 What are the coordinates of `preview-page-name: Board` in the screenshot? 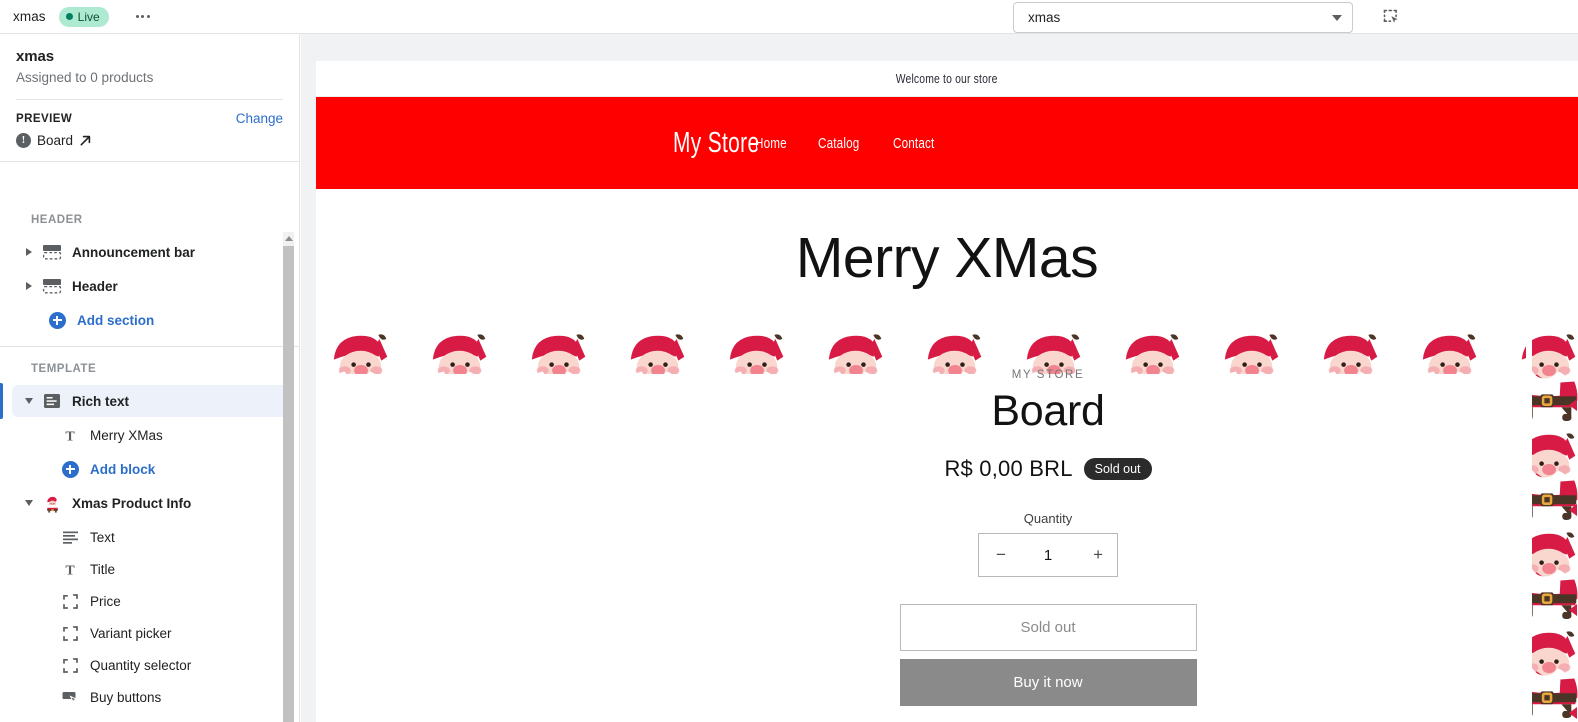 It's located at (55, 140).